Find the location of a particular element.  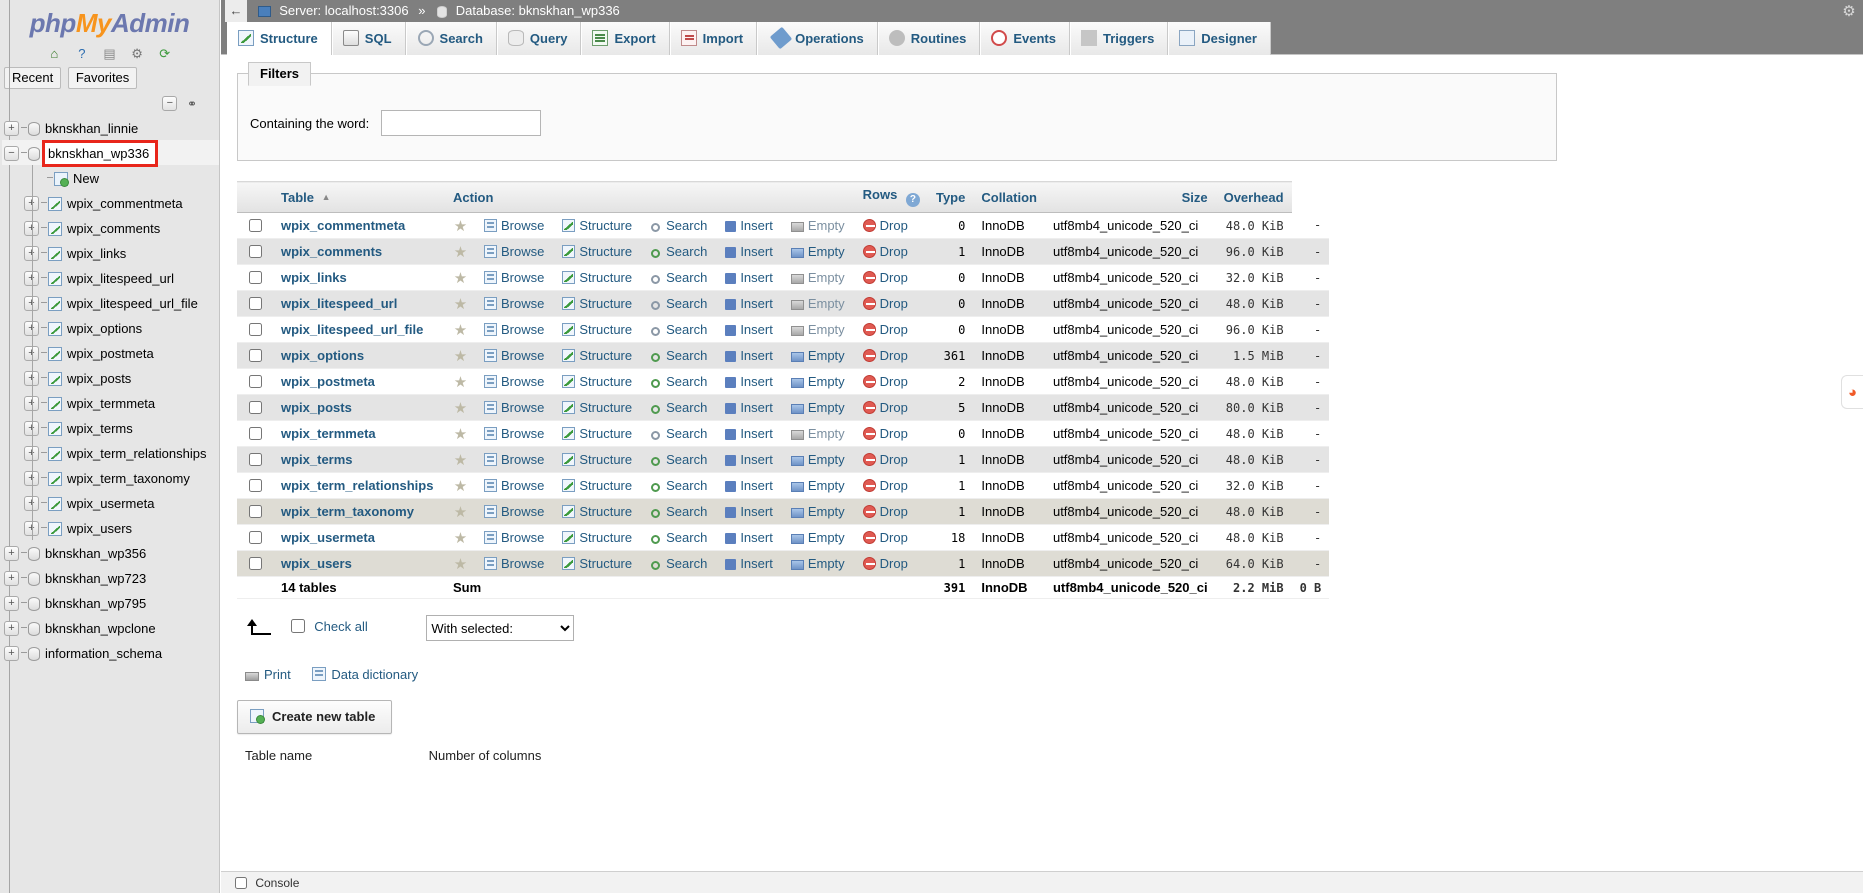

documentation-icon: ▤ is located at coordinates (110, 54).